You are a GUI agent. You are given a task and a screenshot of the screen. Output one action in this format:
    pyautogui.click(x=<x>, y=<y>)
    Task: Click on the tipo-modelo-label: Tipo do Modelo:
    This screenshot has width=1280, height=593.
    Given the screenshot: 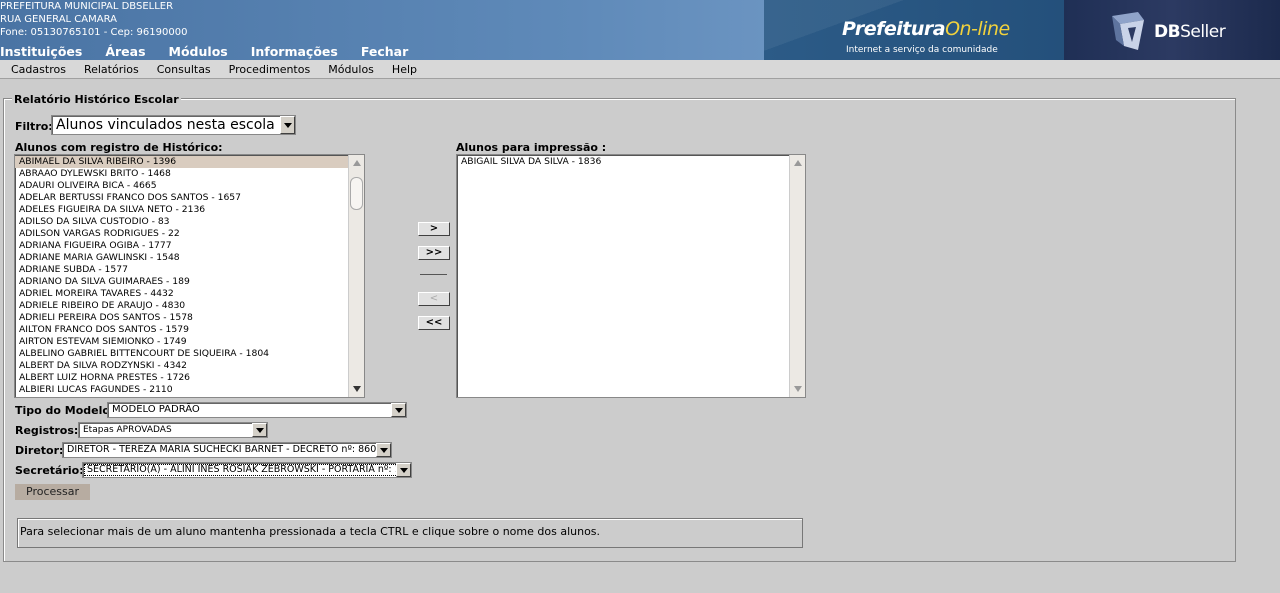 What is the action you would take?
    pyautogui.click(x=65, y=410)
    